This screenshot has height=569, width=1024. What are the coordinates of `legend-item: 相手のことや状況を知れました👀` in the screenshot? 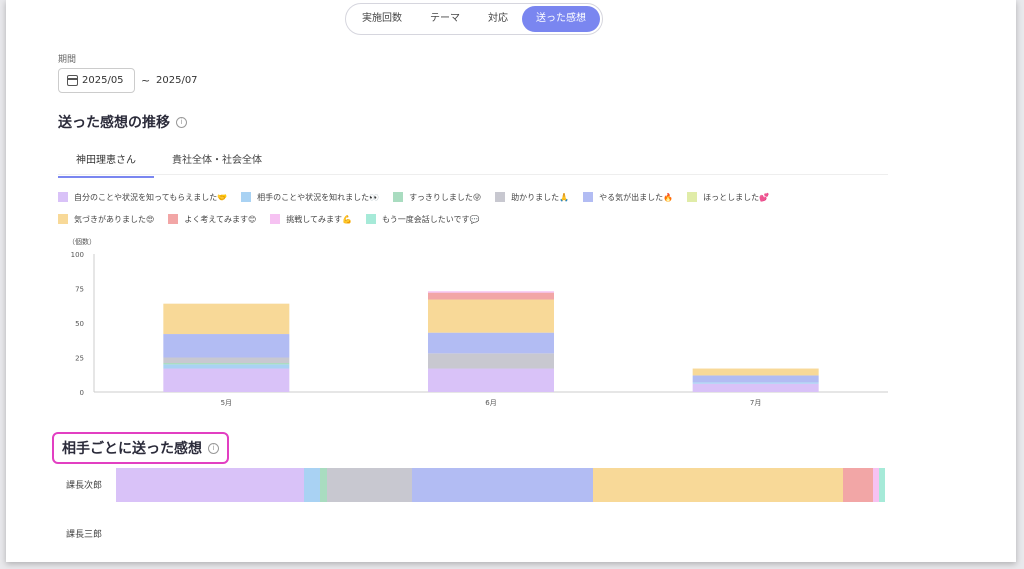 It's located at (310, 197).